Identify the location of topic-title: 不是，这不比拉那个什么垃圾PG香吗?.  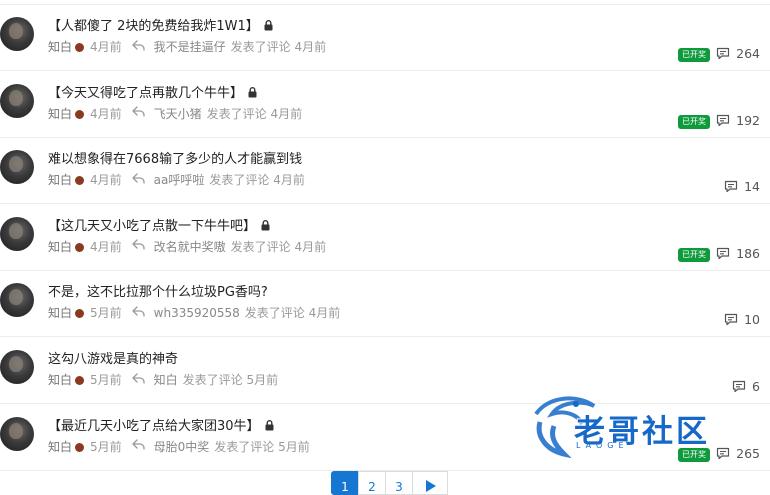
(158, 290).